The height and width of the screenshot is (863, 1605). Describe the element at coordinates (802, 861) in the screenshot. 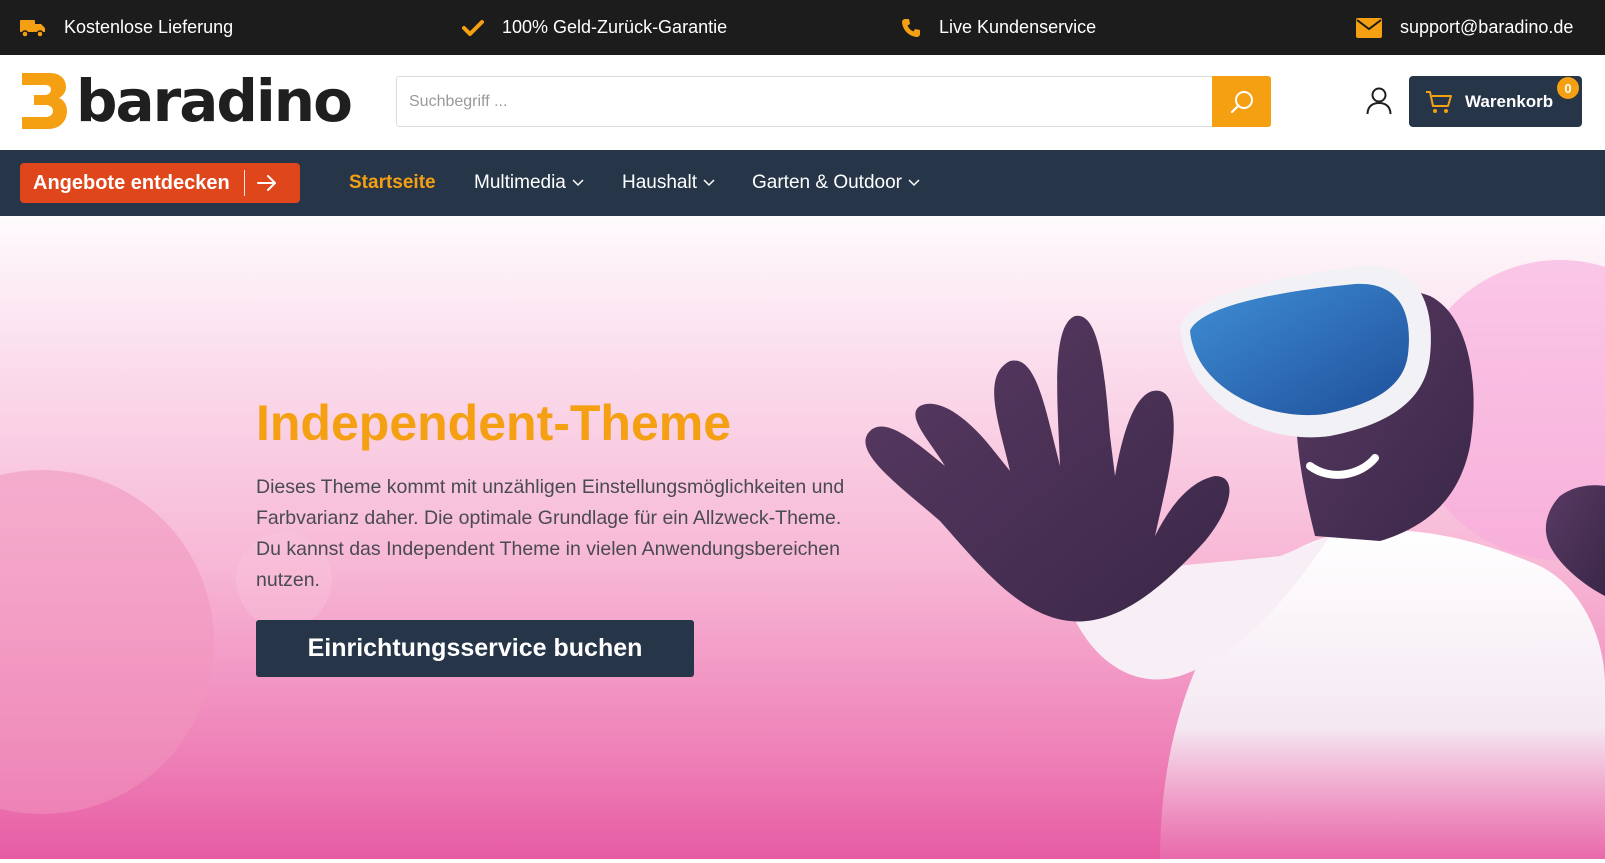

I see `hero-bottom-edge` at that location.